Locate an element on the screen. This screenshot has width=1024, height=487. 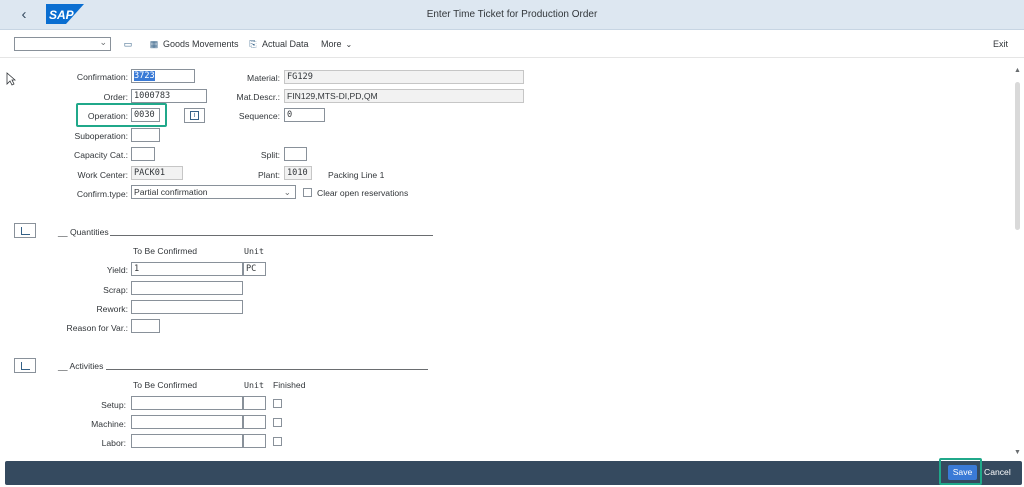
more-menu-button: More ⌄ is located at coordinates (336, 44).